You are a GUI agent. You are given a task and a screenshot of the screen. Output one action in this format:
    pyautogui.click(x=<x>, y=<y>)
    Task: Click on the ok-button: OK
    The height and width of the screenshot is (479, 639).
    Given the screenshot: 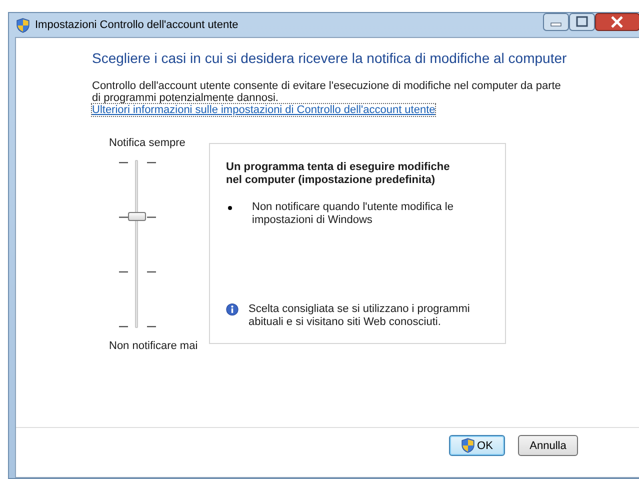 What is the action you would take?
    pyautogui.click(x=477, y=445)
    